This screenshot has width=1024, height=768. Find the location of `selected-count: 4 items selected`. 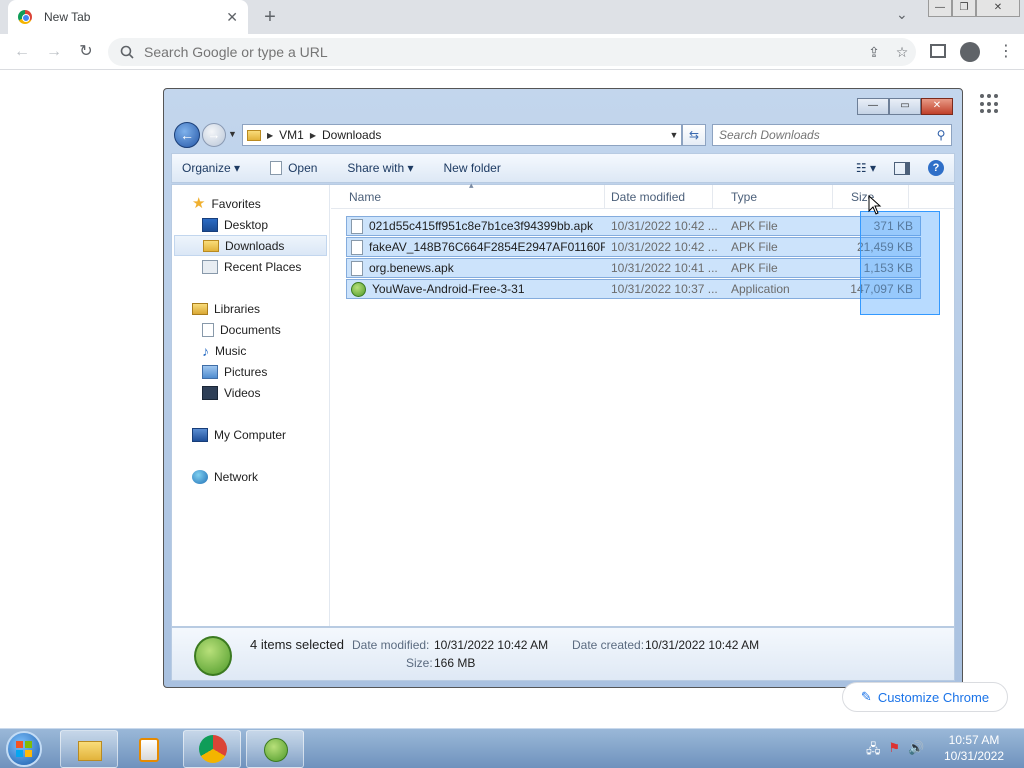

selected-count: 4 items selected is located at coordinates (297, 644).